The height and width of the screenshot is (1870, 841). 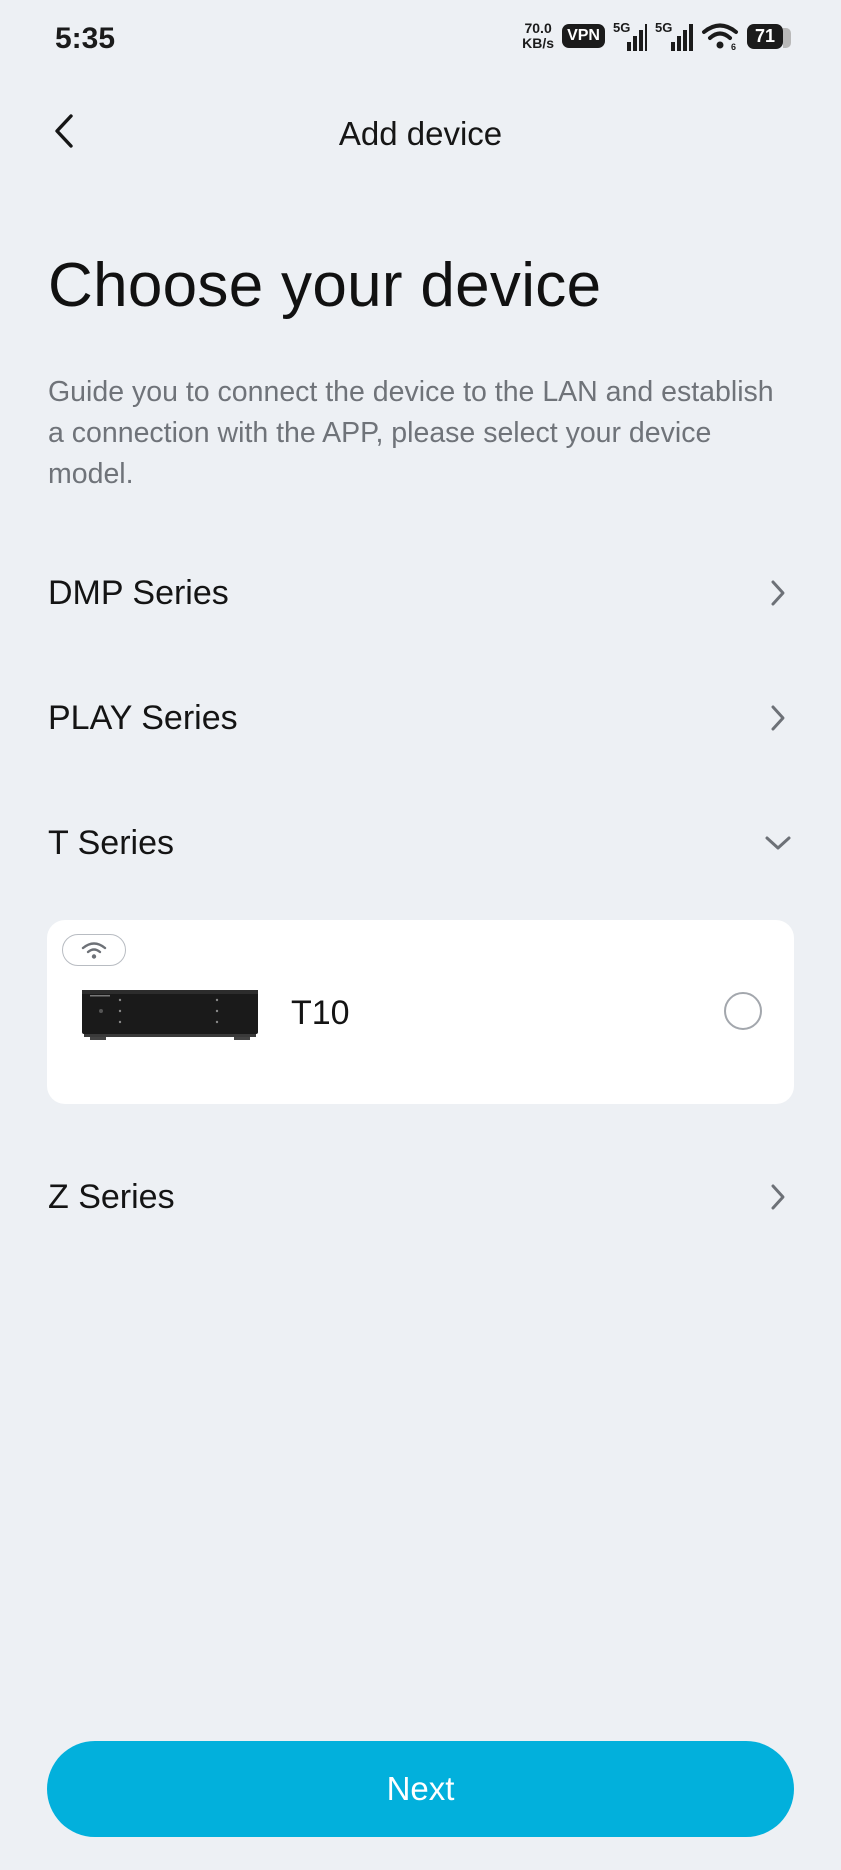 What do you see at coordinates (538, 28) in the screenshot?
I see `network-speed-value: 70.0` at bounding box center [538, 28].